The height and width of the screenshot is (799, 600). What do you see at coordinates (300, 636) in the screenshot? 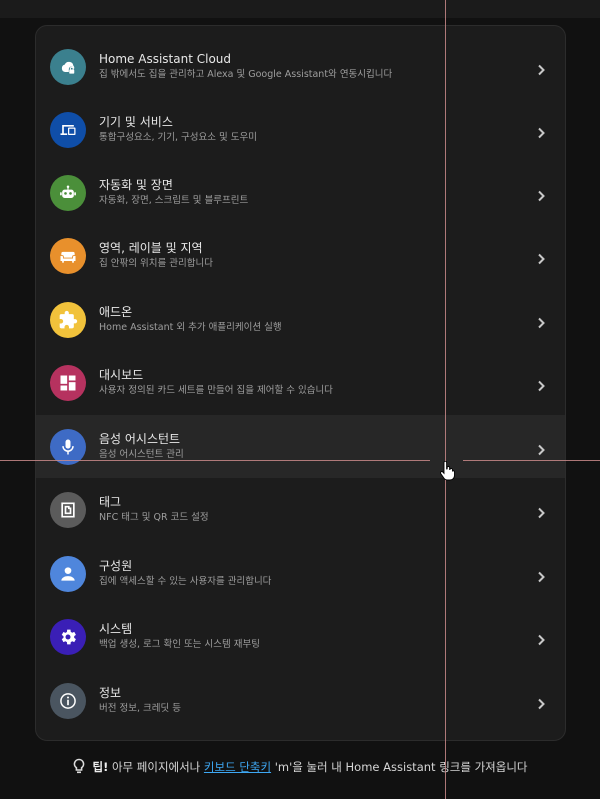
I see `menu-item-system: 시스템 백업 생성, 로그 확인 또는 시스템 재부팅` at bounding box center [300, 636].